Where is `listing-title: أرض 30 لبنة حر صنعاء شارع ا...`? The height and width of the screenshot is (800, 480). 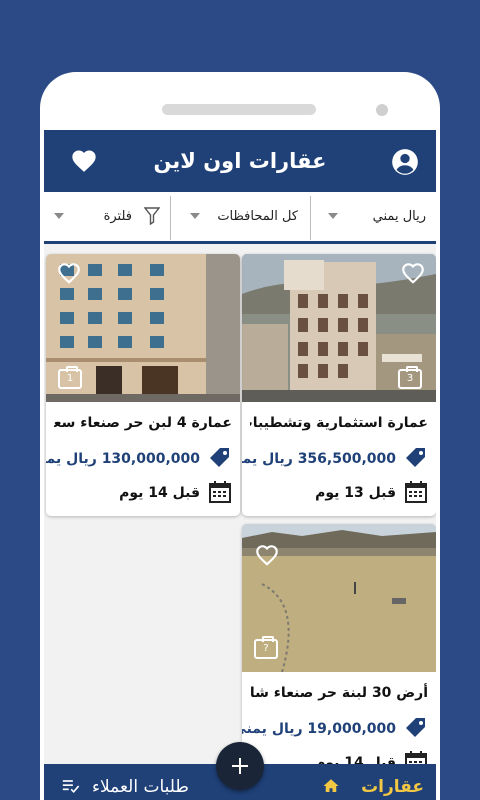 listing-title: أرض 30 لبنة حر صنعاء شارع ا... is located at coordinates (339, 693).